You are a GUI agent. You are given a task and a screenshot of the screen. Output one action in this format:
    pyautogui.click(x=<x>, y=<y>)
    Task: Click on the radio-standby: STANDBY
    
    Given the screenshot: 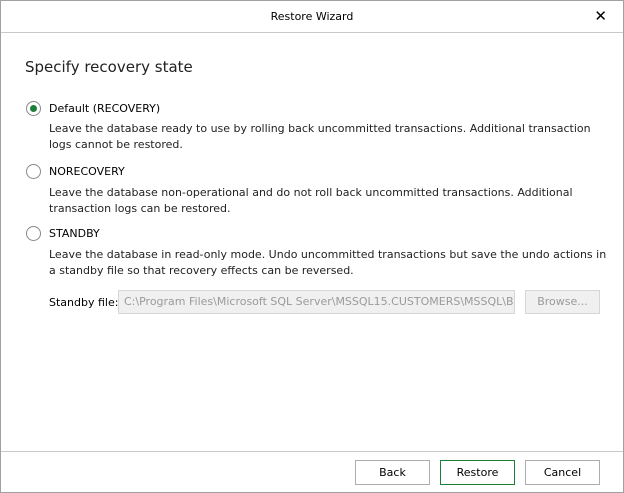 What is the action you would take?
    pyautogui.click(x=63, y=233)
    